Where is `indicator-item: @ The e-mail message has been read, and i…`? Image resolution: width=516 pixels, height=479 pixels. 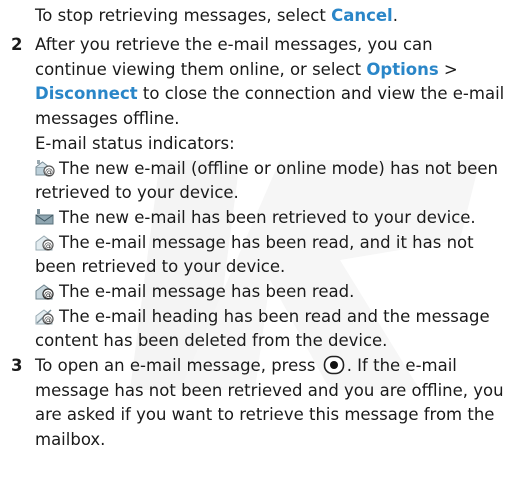 indicator-item: @ The e-mail message has been read, and i… is located at coordinates (272, 255).